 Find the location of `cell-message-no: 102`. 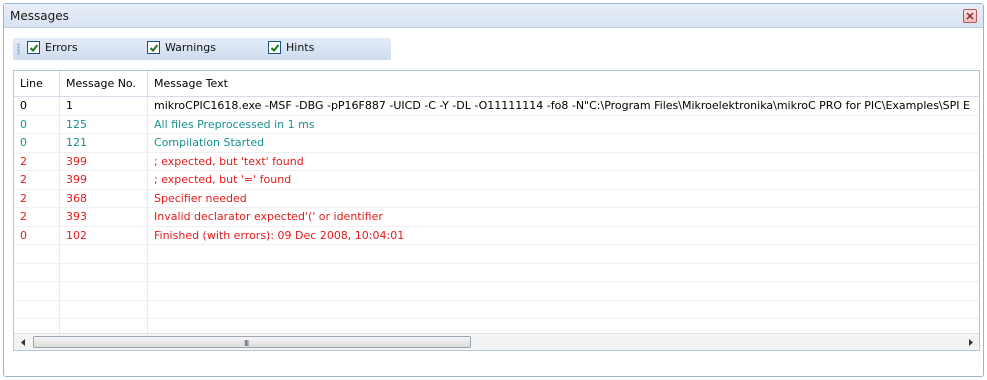

cell-message-no: 102 is located at coordinates (104, 235).